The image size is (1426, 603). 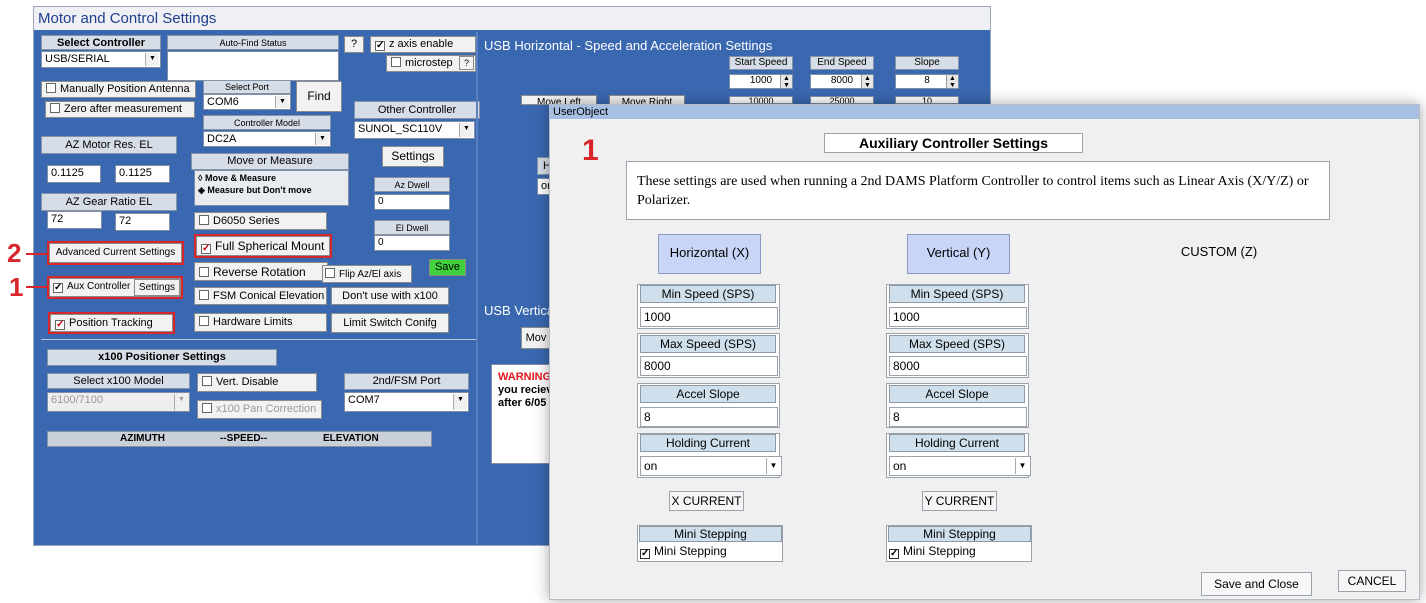 What do you see at coordinates (536, 338) in the screenshot?
I see `move-button-partial: Mov` at bounding box center [536, 338].